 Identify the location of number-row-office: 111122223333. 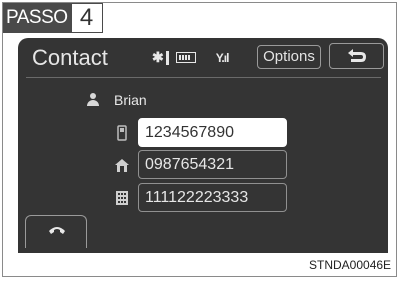
(200, 197).